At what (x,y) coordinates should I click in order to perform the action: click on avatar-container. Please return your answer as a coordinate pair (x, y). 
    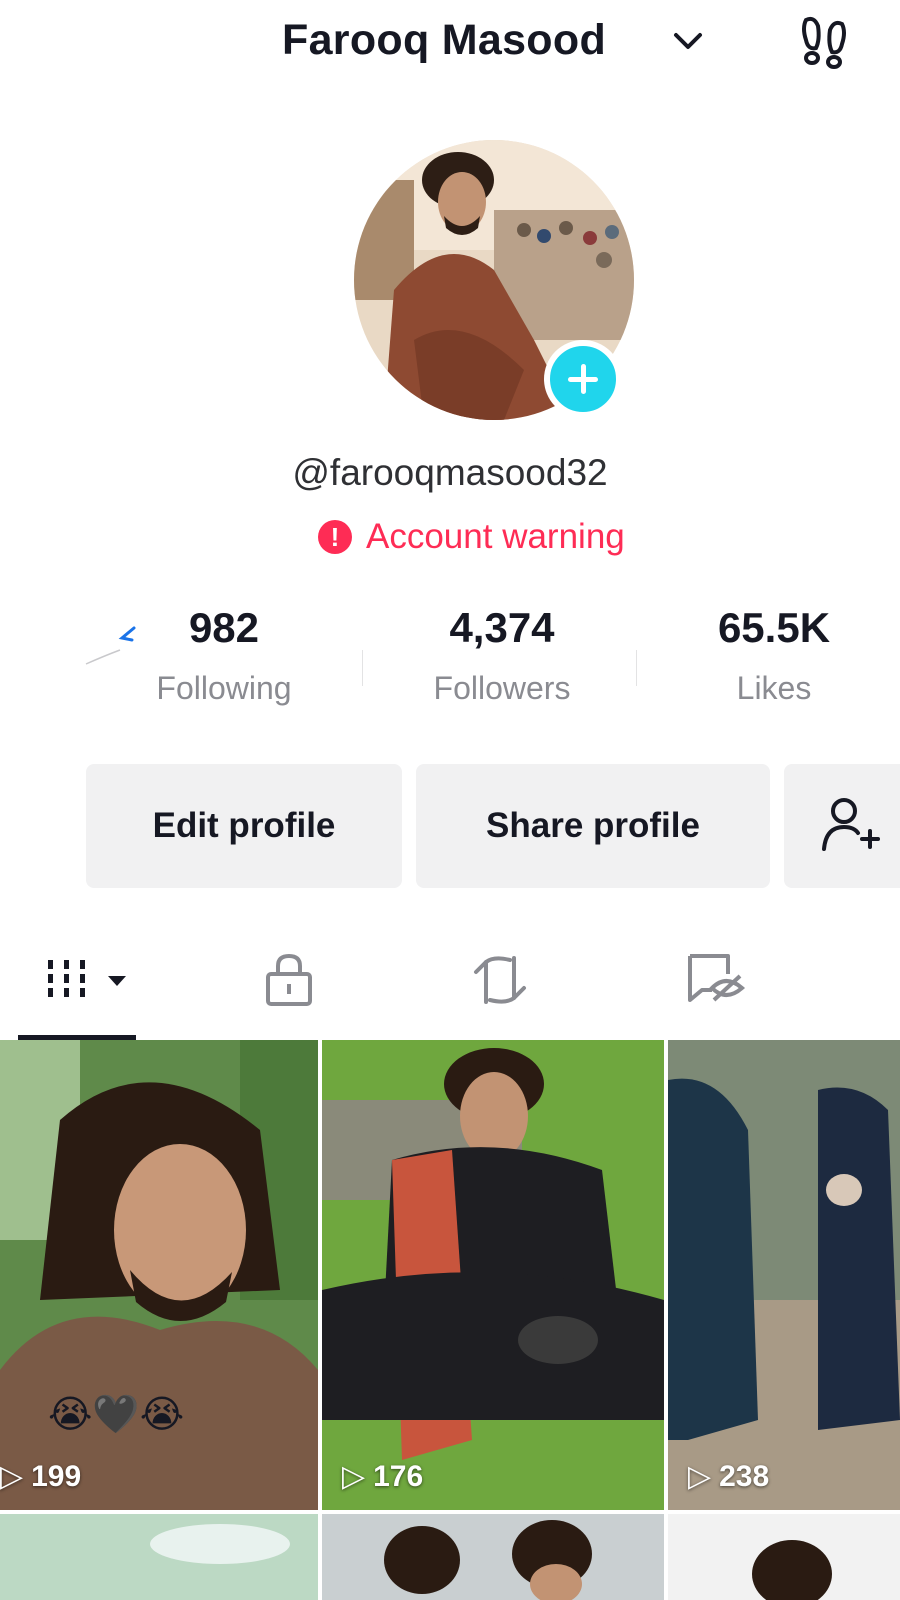
    Looking at the image, I should click on (497, 283).